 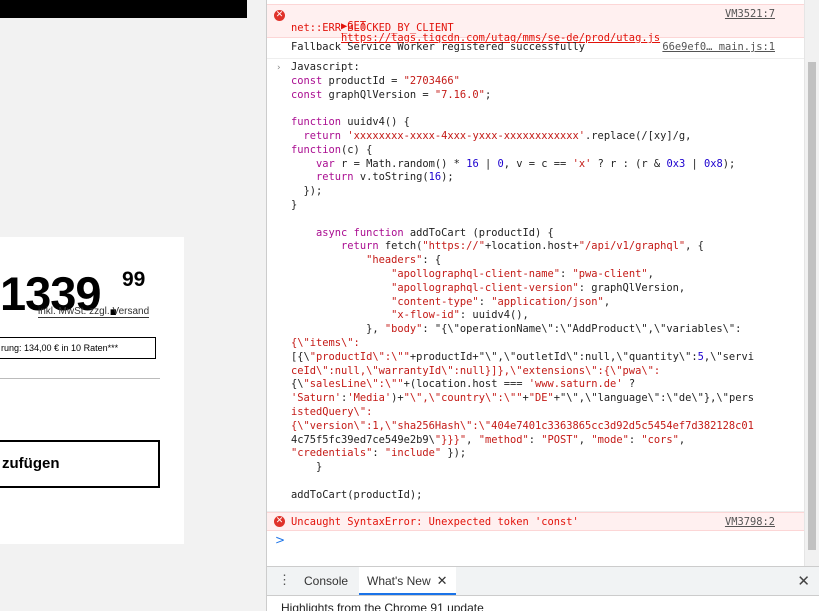 I want to click on drawer-tab-bar: ⋮ Console What's New ✕ ✕, so click(x=543, y=581).